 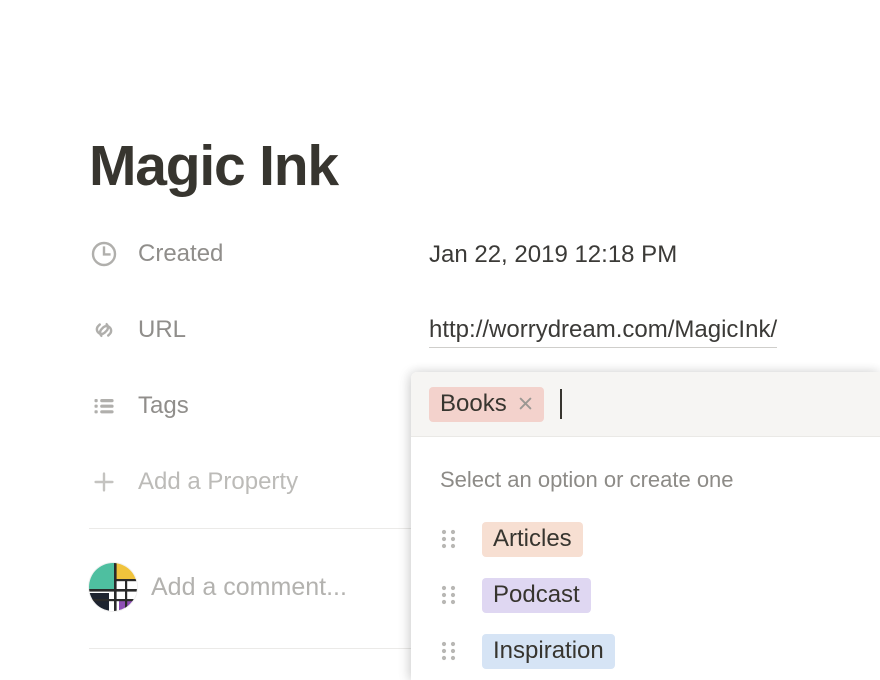 I want to click on add-property-cell: Add a Property, so click(x=259, y=482).